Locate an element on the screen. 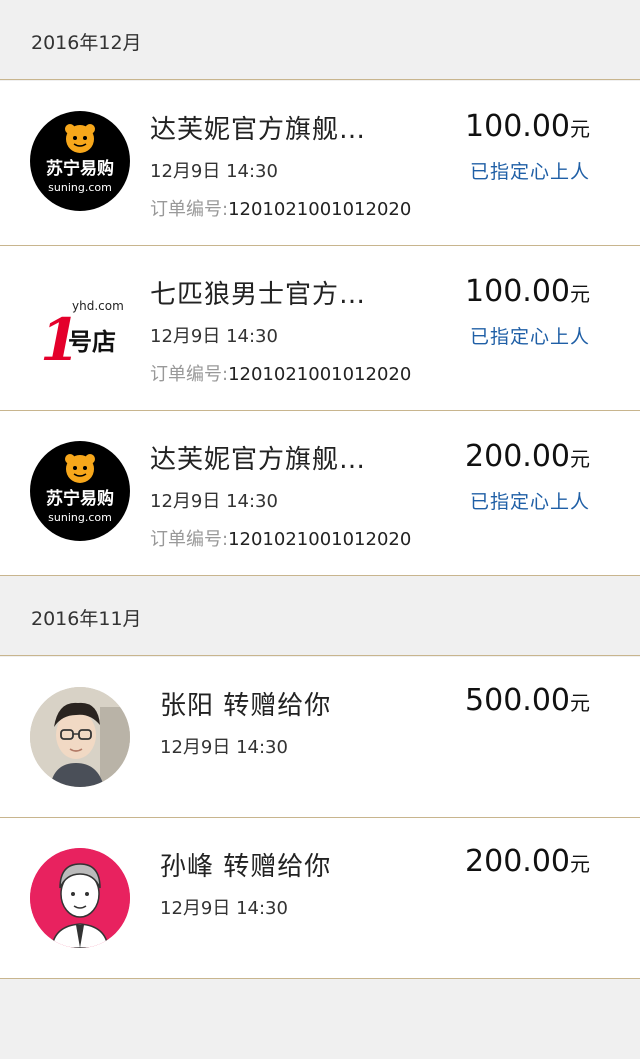 Image resolution: width=640 pixels, height=1059 pixels. cartoon-man-icon is located at coordinates (80, 898).